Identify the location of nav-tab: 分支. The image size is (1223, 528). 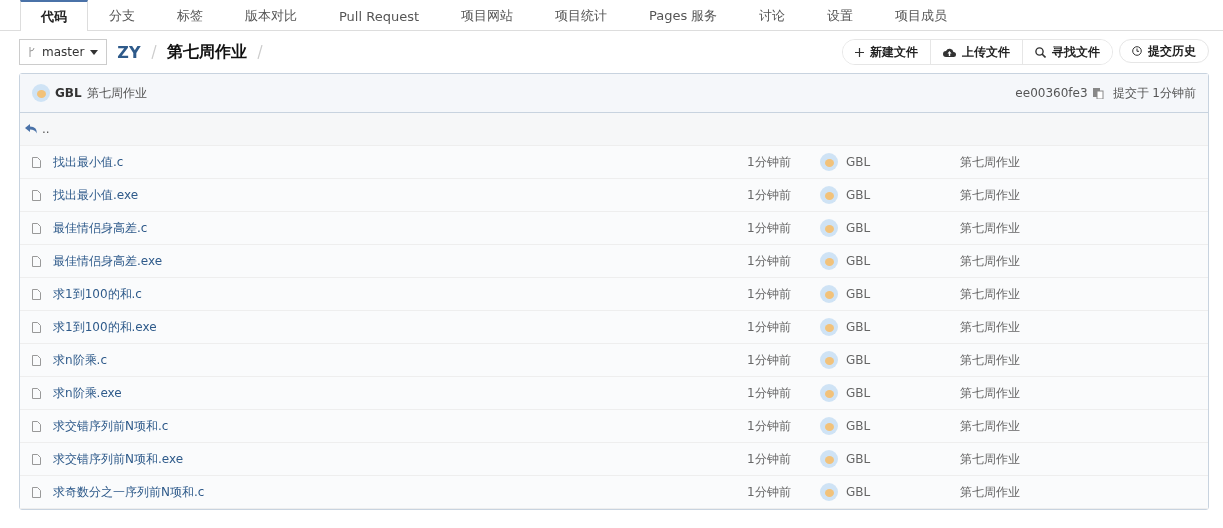
(122, 15).